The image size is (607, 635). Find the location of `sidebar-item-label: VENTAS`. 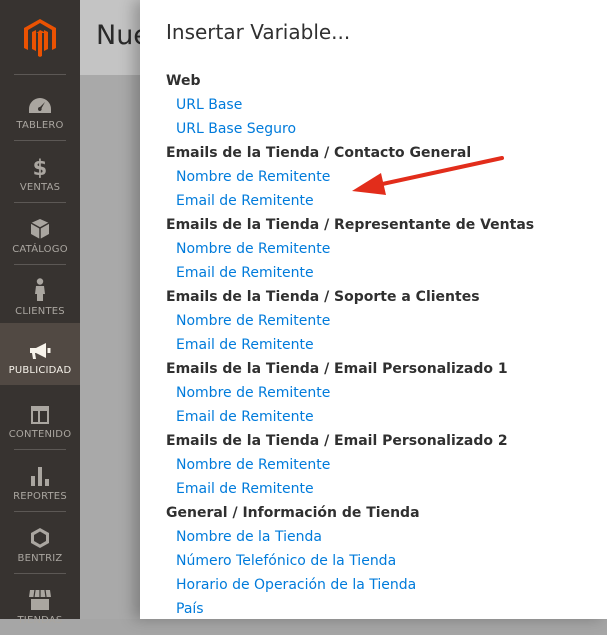

sidebar-item-label: VENTAS is located at coordinates (40, 187).